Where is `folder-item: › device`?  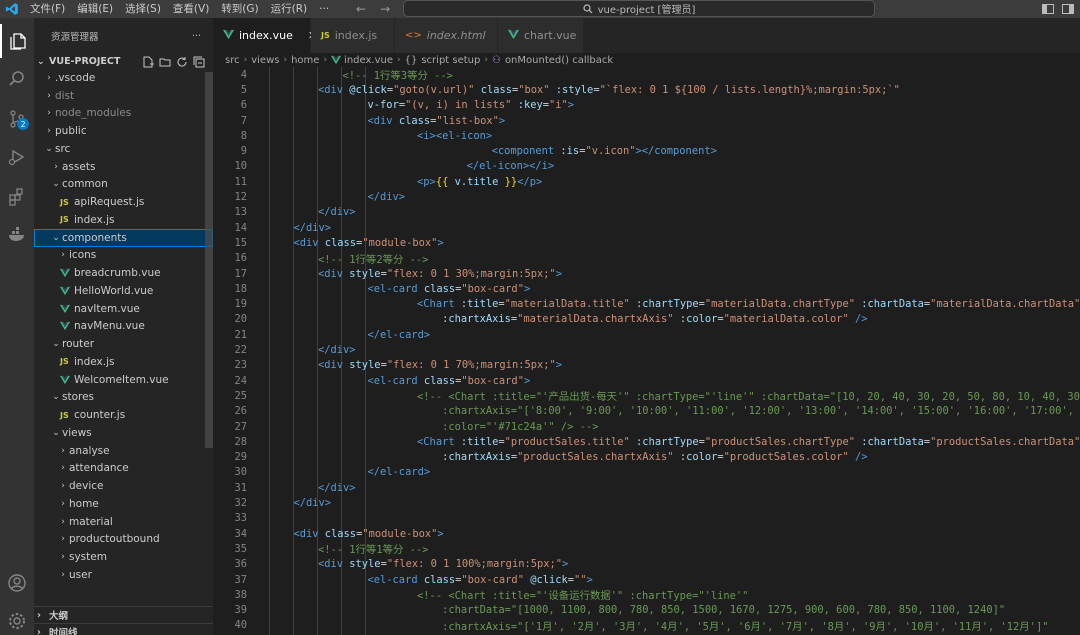
folder-item: › device is located at coordinates (123, 486).